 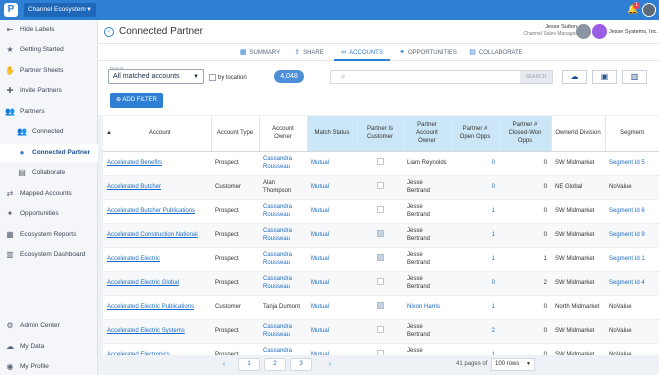 I want to click on sidebar-item-hide-labels: ⇤ Hide Labels, so click(x=49, y=30).